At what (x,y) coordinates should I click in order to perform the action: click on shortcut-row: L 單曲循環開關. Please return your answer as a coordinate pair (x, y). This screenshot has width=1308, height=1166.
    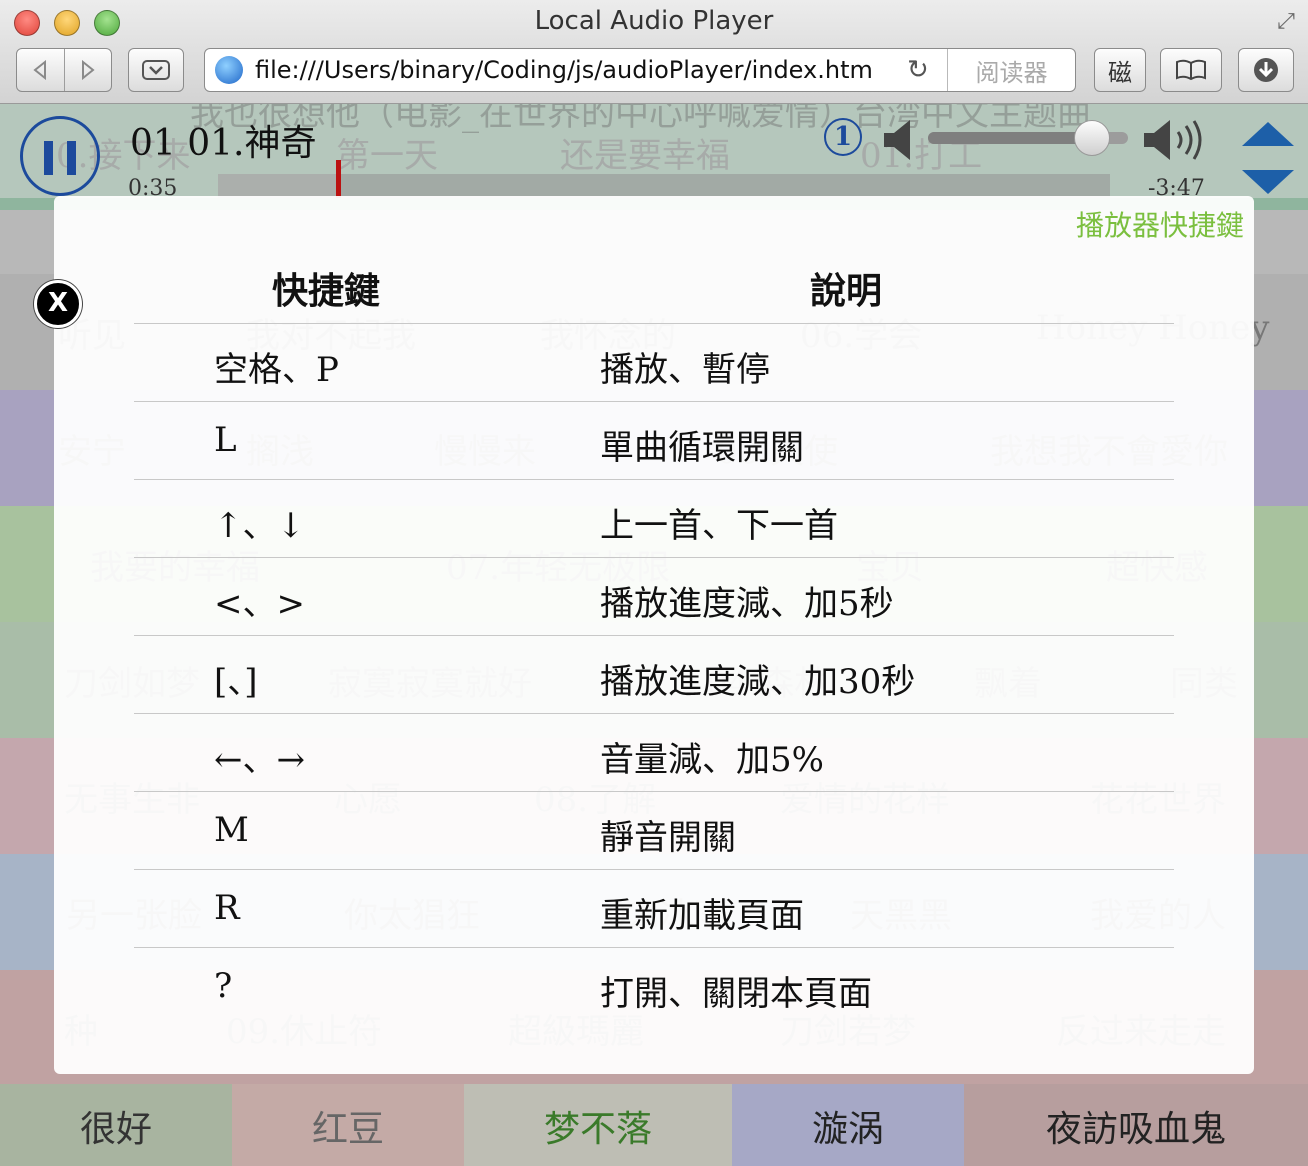
    Looking at the image, I should click on (654, 441).